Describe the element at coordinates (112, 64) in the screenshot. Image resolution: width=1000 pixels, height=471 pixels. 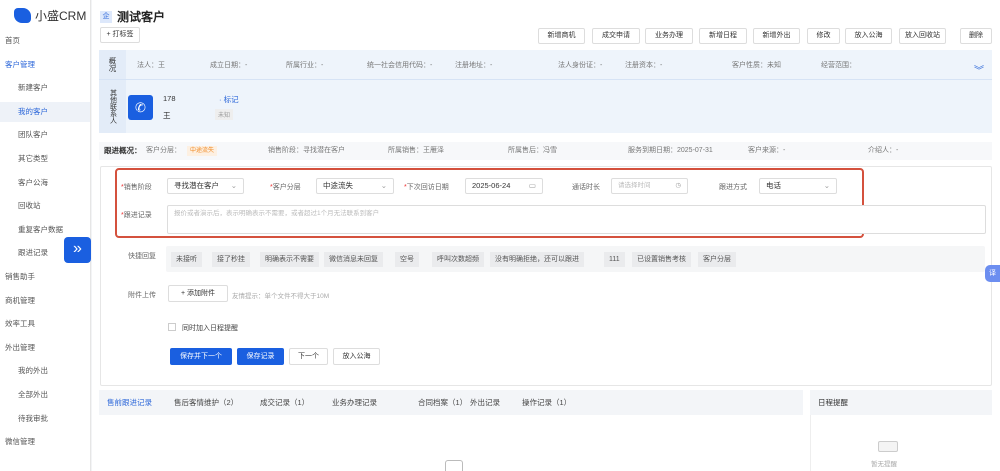
I see `overview-label: 概况` at that location.